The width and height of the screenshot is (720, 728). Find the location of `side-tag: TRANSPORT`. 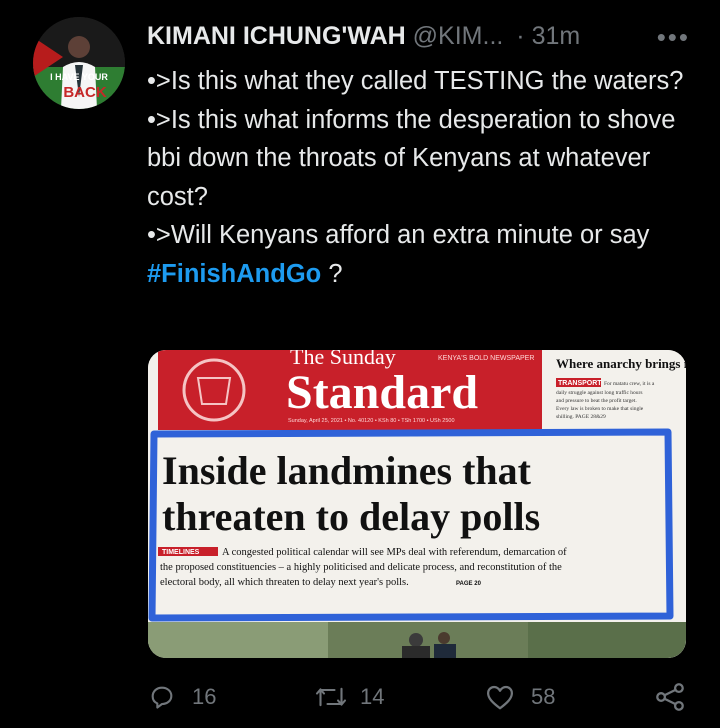

side-tag: TRANSPORT is located at coordinates (580, 383).